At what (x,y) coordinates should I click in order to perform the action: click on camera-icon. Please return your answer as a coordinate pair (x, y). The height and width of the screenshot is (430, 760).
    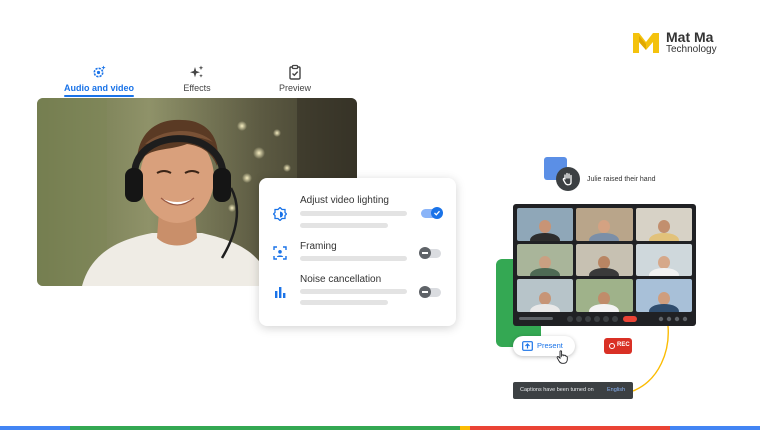
    Looking at the image, I should click on (579, 319).